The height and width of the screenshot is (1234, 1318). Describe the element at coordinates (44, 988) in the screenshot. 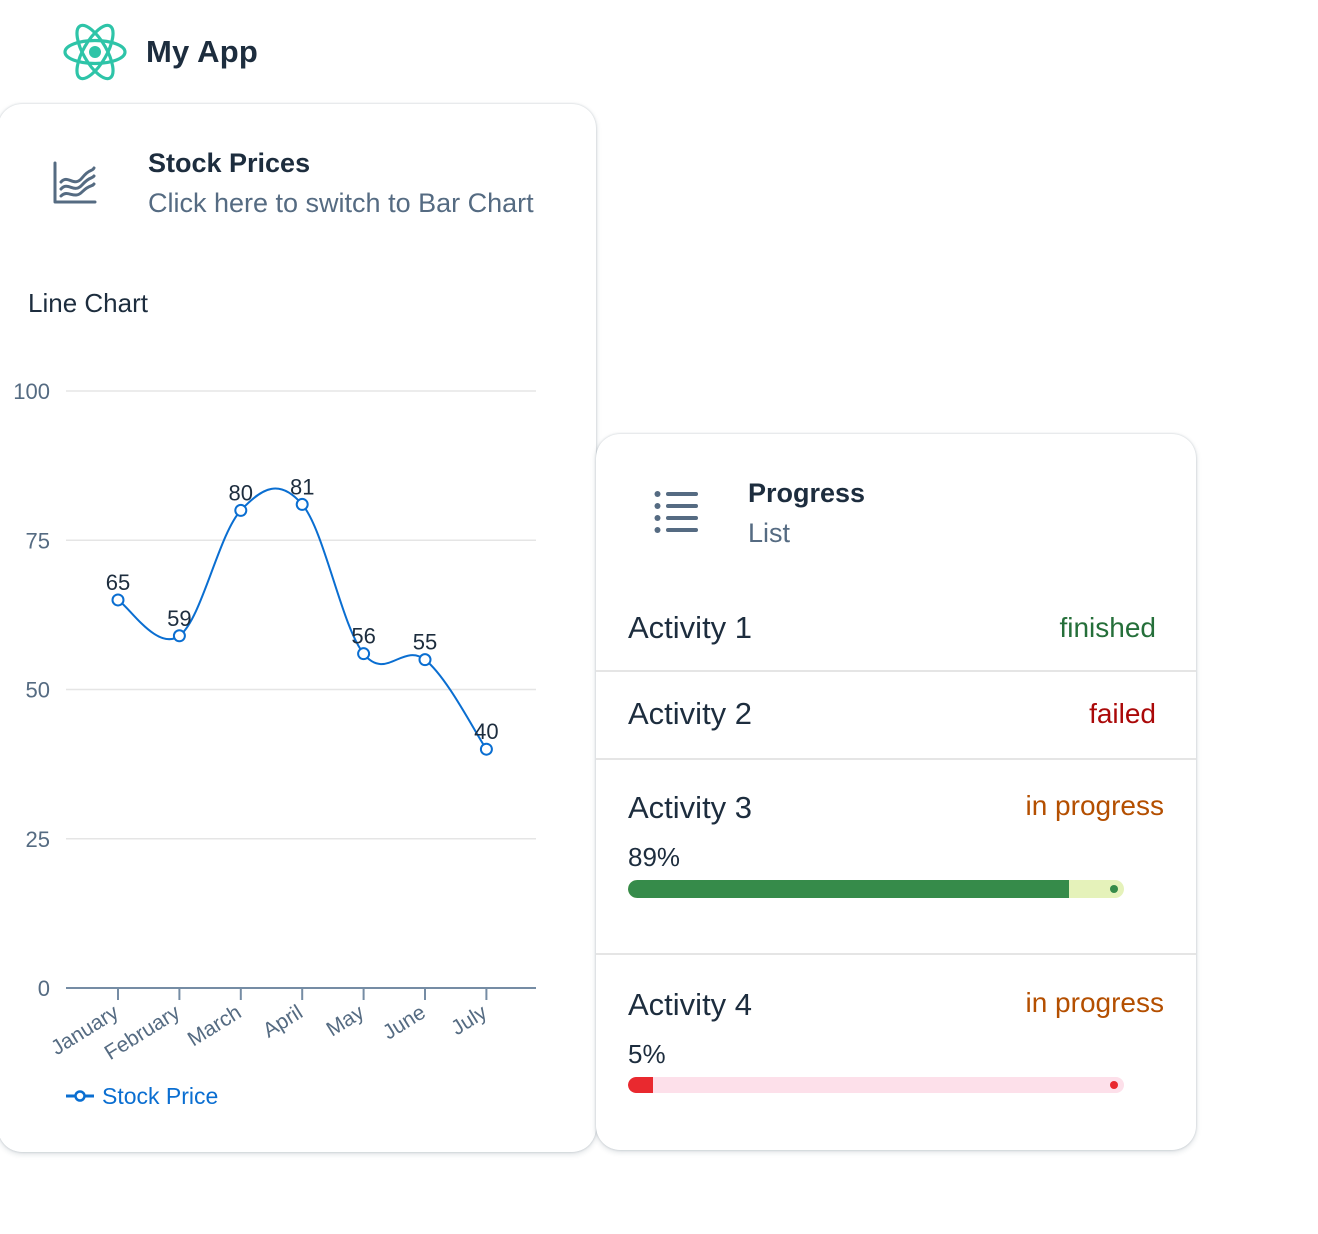

I see `y-tick-label: 0` at that location.